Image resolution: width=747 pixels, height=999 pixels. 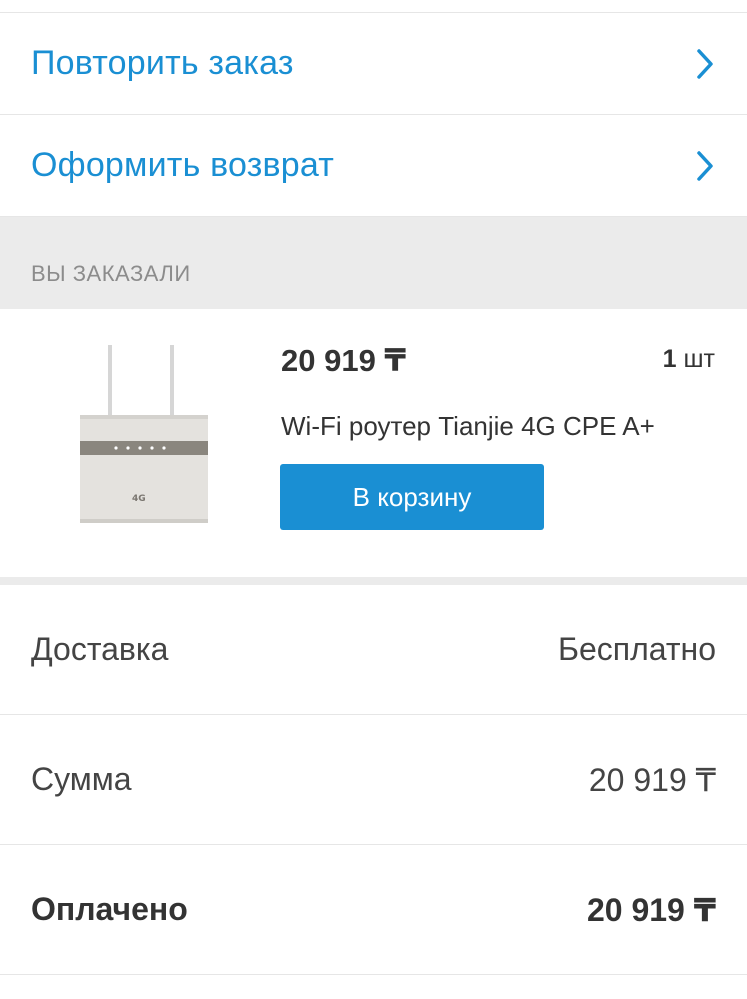 I want to click on product-price: 20 919 ₸, so click(x=343, y=360).